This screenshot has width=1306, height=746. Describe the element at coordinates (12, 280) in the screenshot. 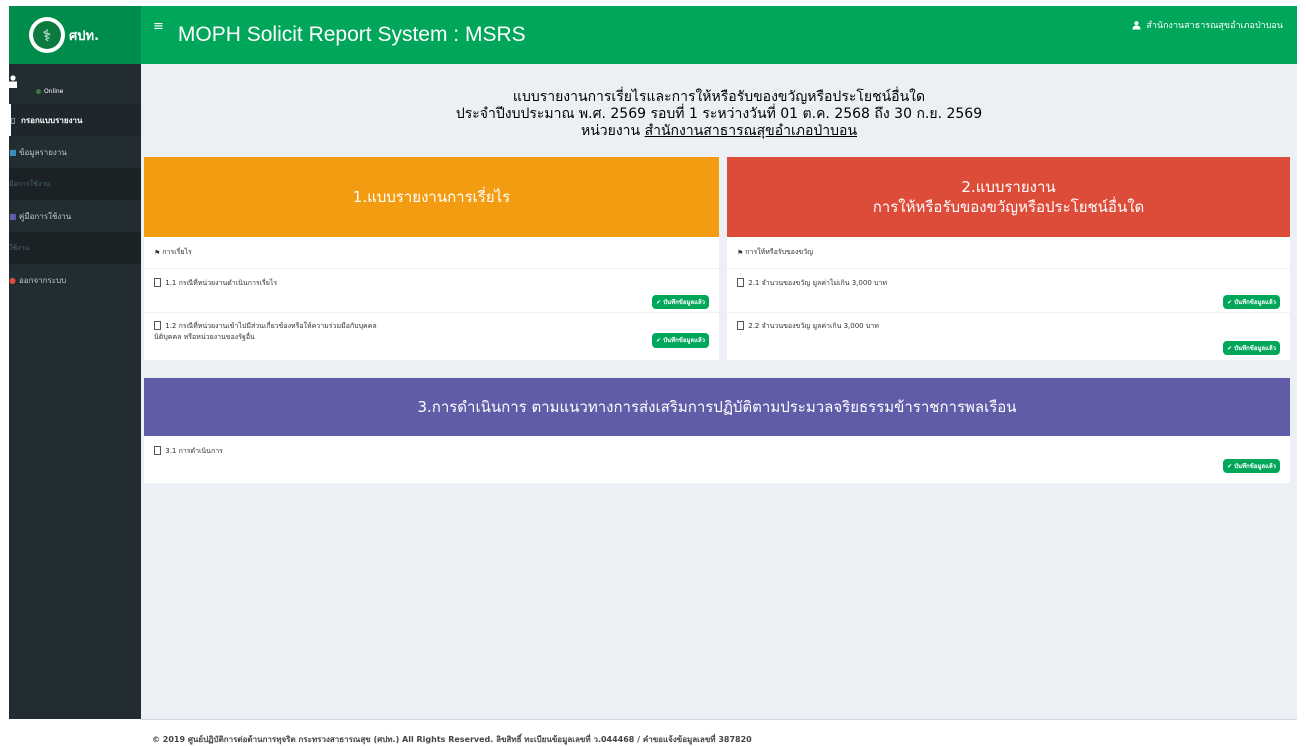

I see `logout-icon: ●` at that location.